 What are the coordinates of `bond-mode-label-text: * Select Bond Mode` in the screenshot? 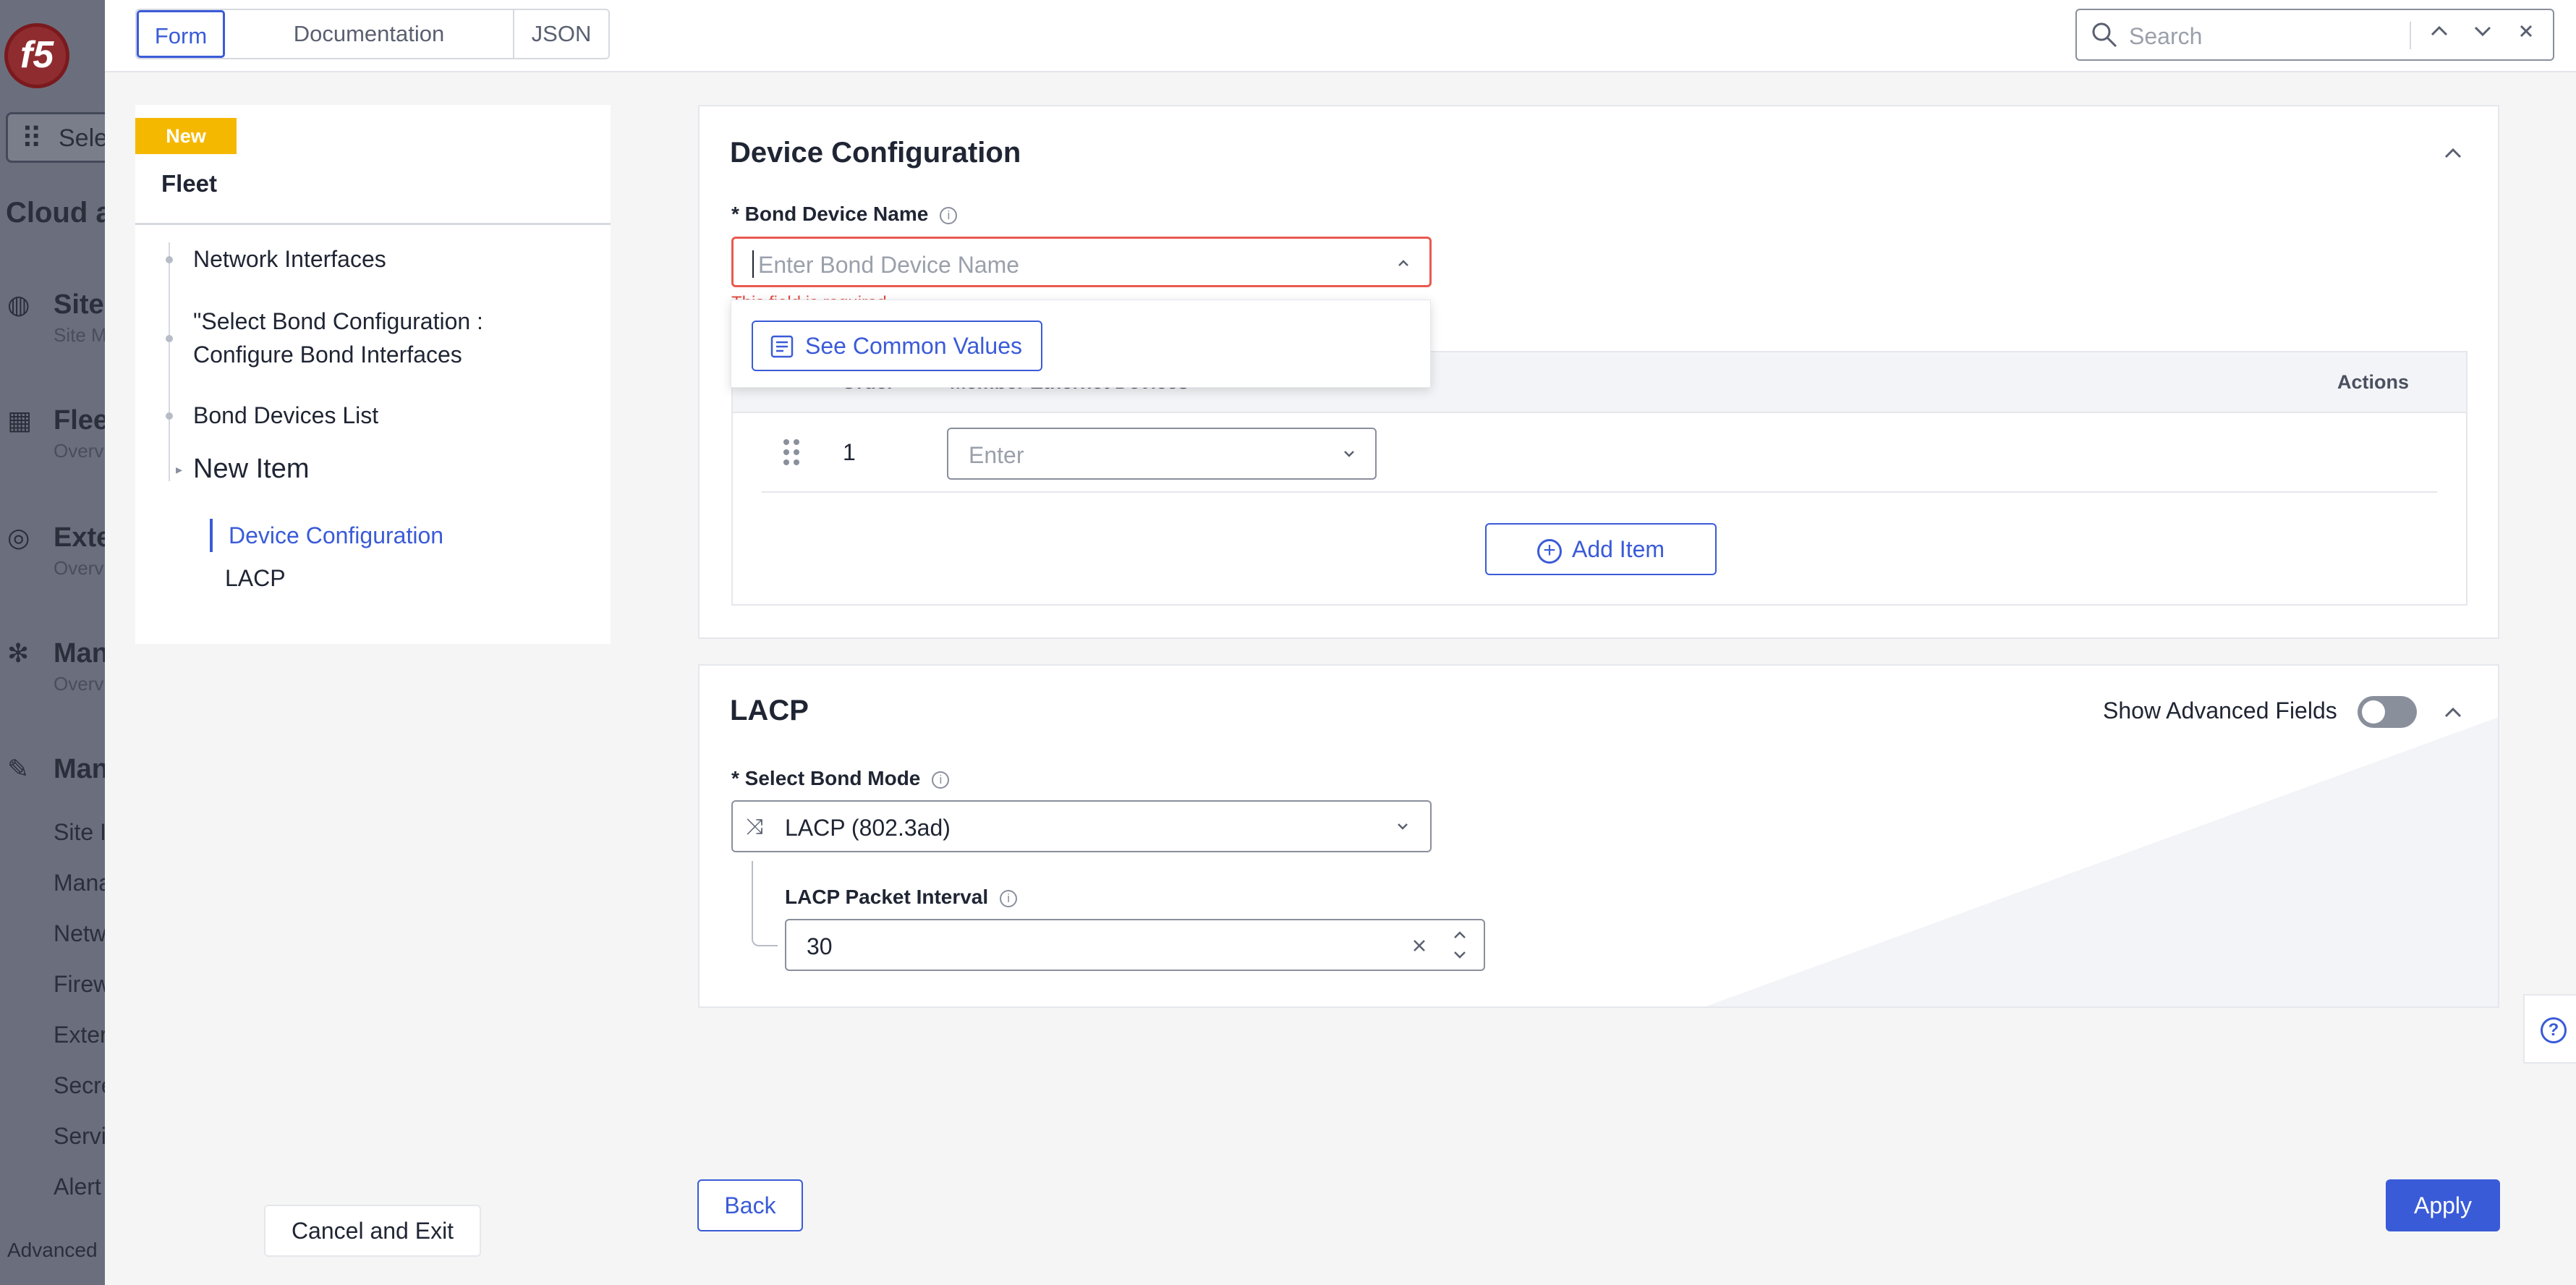 It's located at (826, 778).